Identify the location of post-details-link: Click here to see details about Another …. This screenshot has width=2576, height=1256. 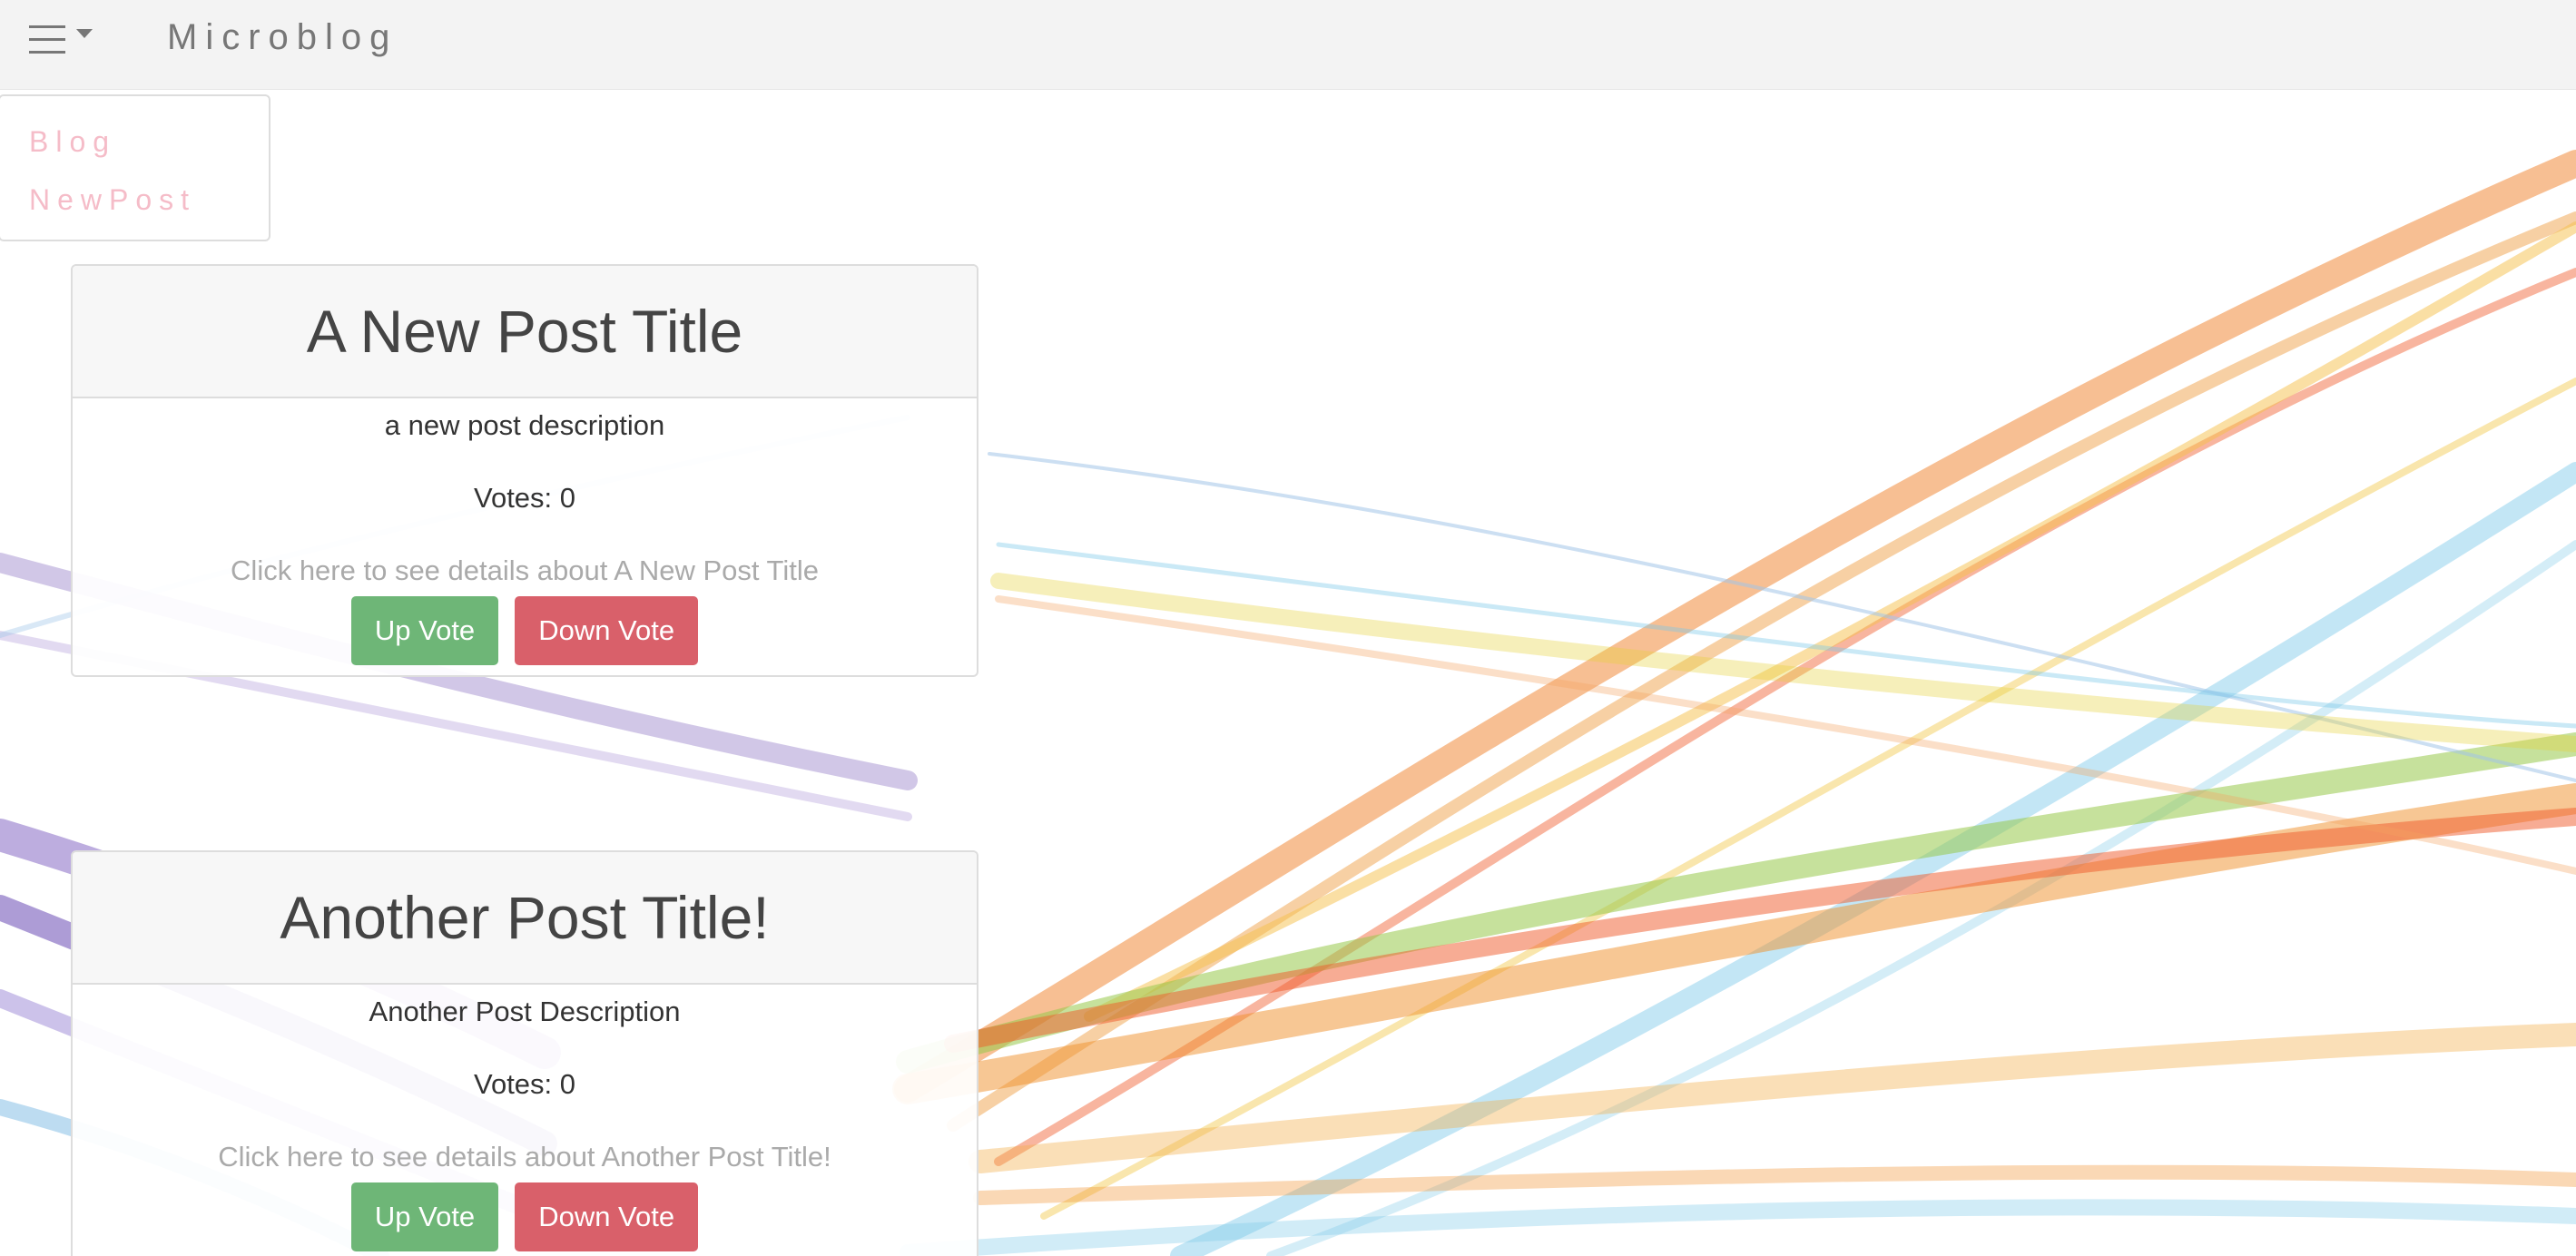
(525, 1157).